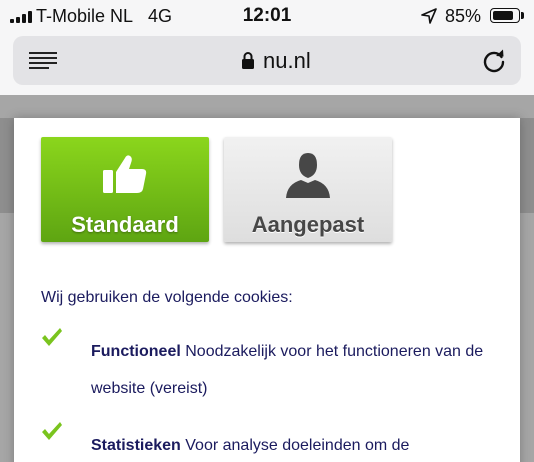  Describe the element at coordinates (43, 61) in the screenshot. I see `menu-icon` at that location.